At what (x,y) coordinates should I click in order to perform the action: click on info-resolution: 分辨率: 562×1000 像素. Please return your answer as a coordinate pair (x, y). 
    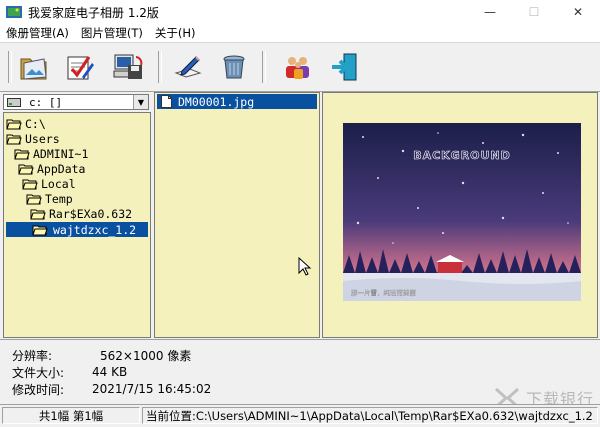
    Looking at the image, I should click on (102, 355).